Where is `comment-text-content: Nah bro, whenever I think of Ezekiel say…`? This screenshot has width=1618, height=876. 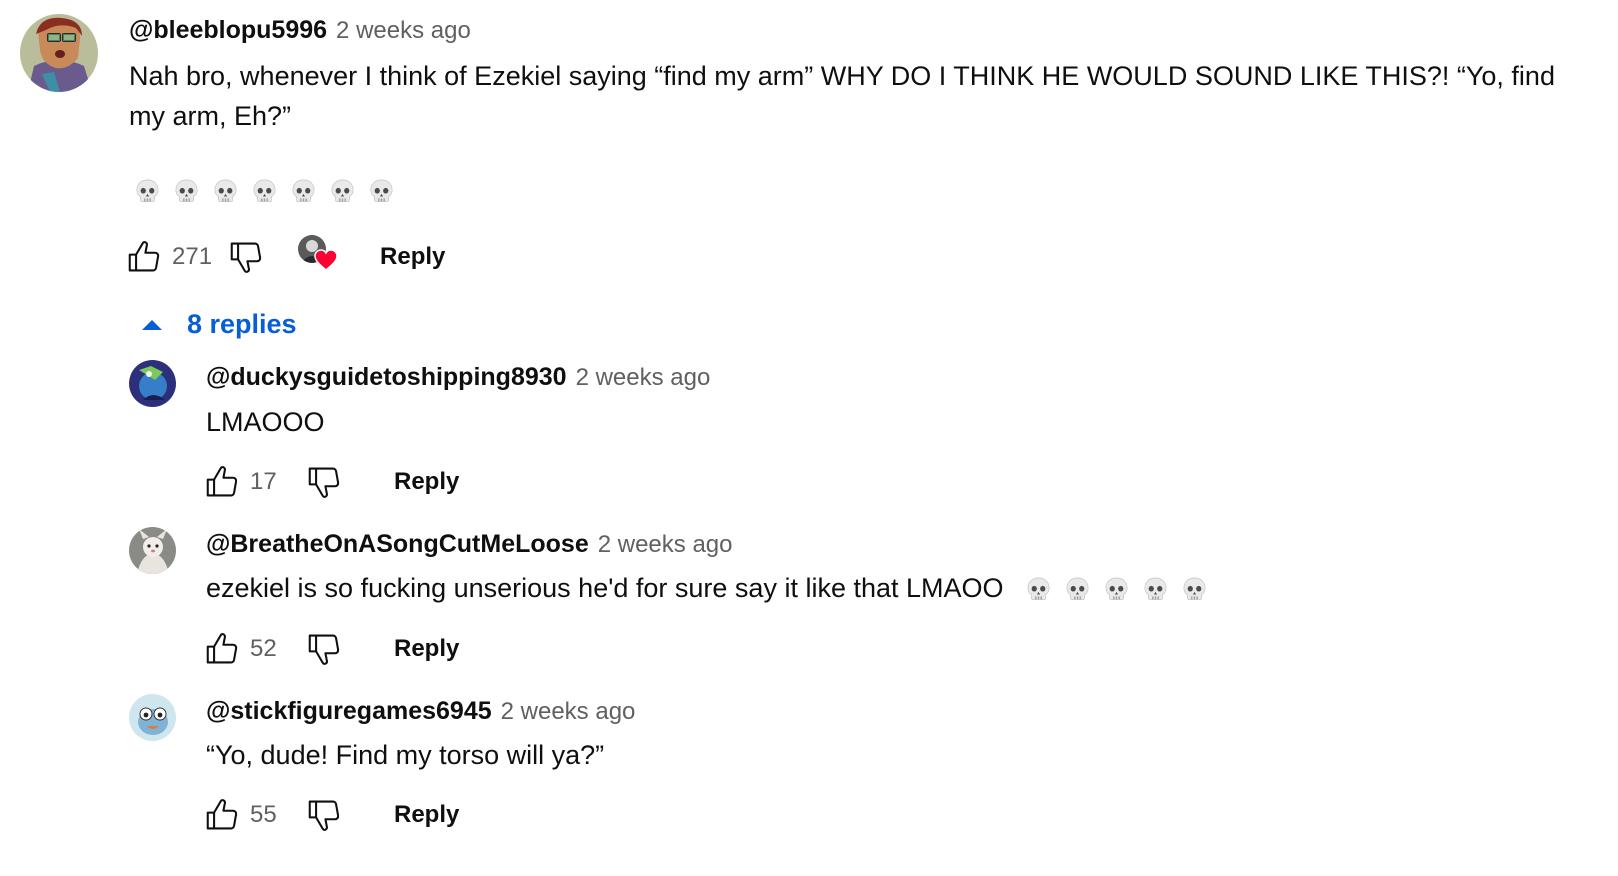
comment-text-content: Nah bro, whenever I think of Ezekiel say… is located at coordinates (842, 96).